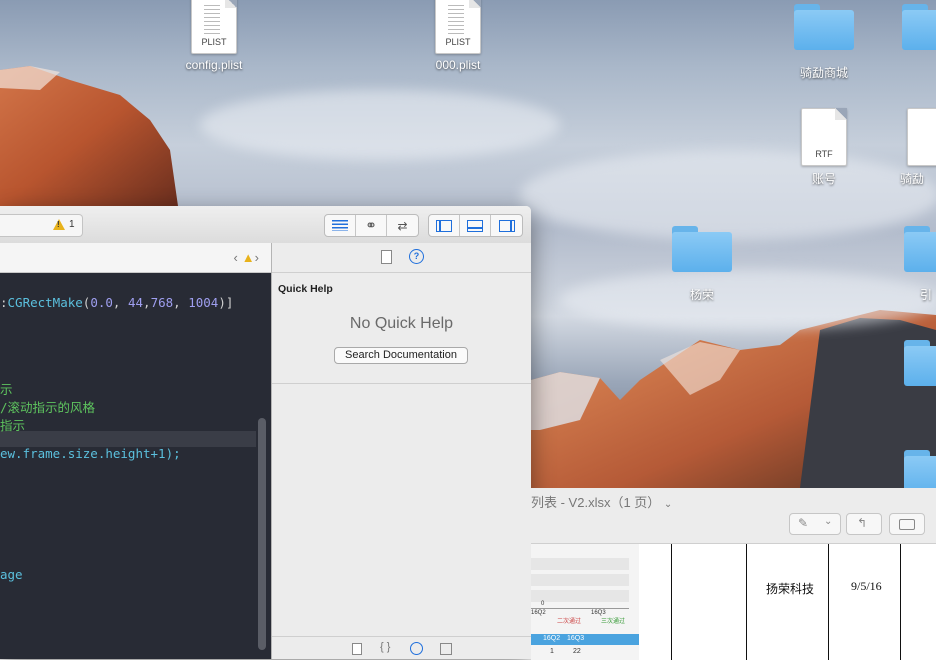  I want to click on version-editor-button: ⇄, so click(402, 225).